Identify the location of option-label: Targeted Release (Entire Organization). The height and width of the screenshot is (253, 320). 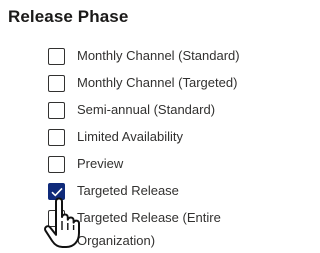
(149, 229).